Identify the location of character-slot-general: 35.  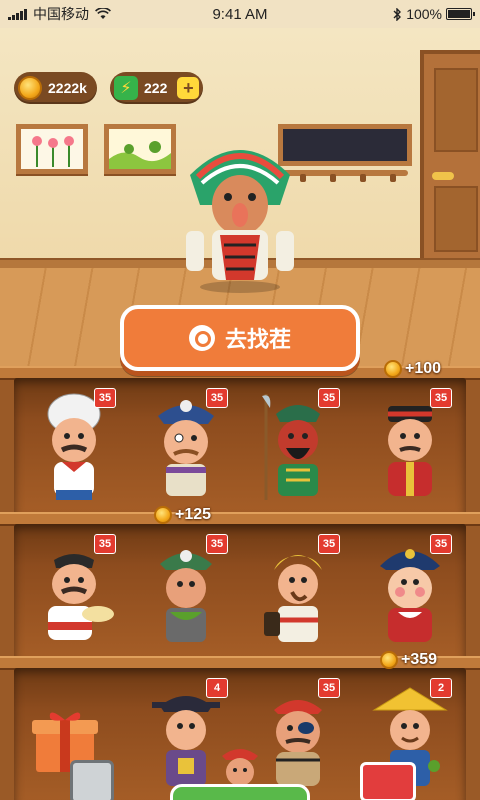
(296, 444).